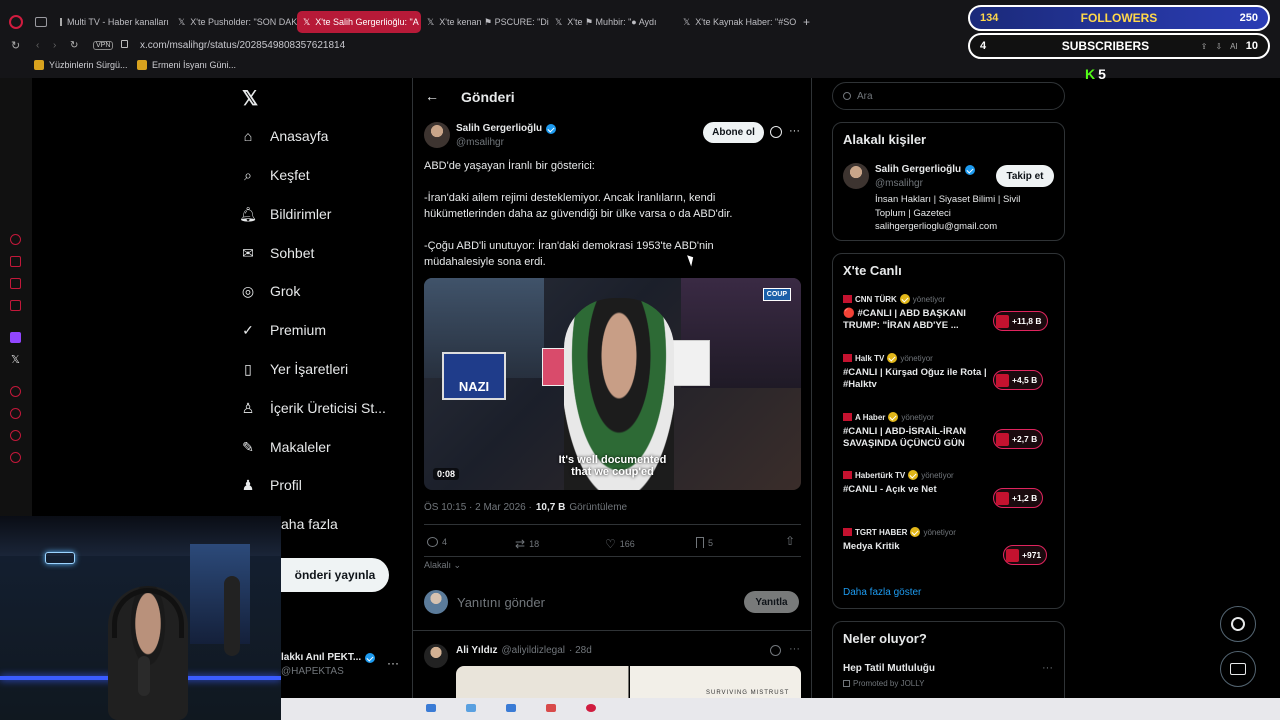  I want to click on reply-button: Yanıtla, so click(771, 602).